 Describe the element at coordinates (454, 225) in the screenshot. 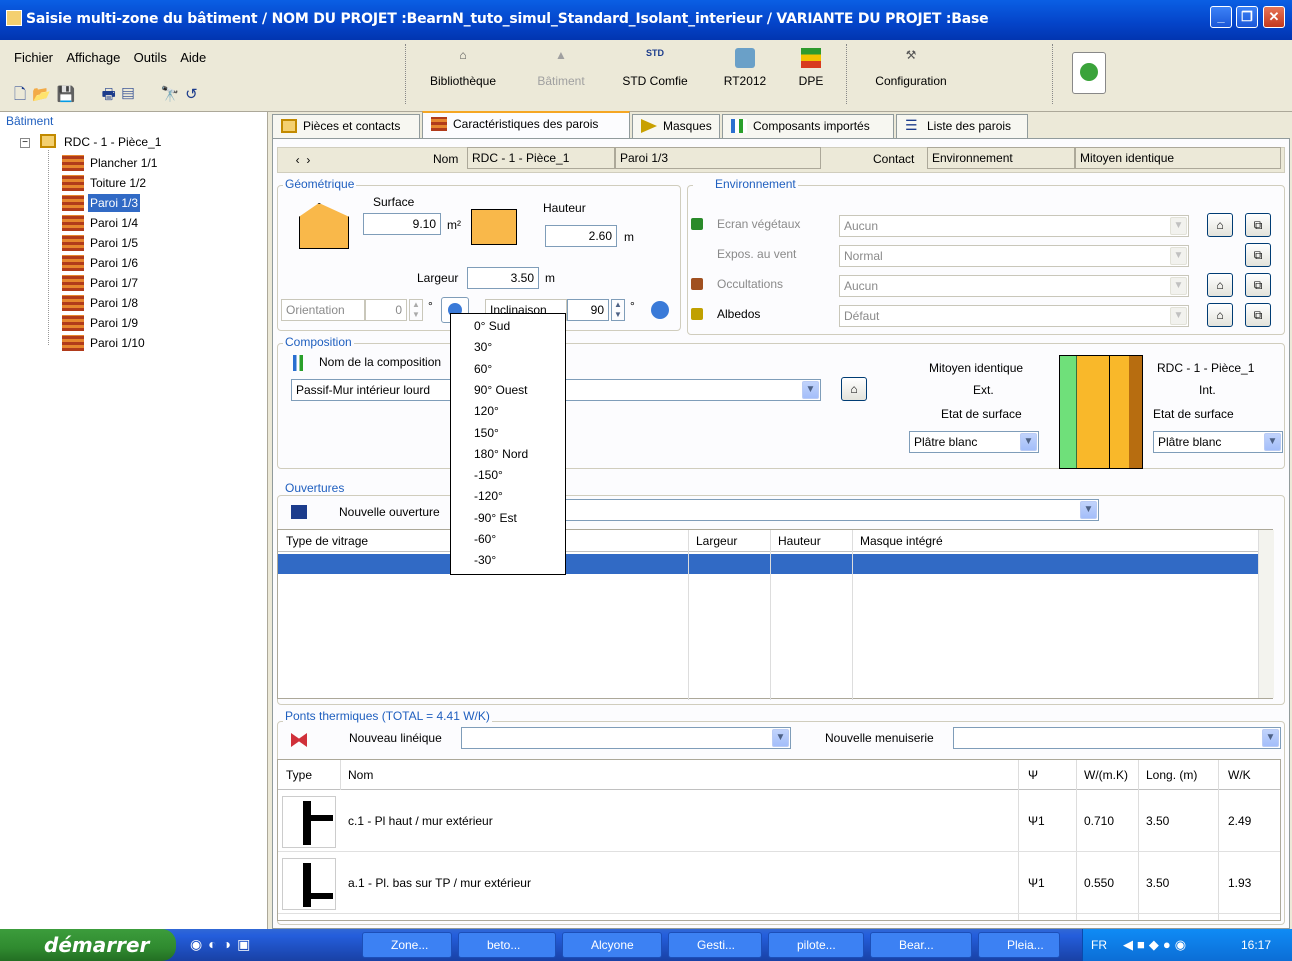

I see `surface-unit: m²` at that location.